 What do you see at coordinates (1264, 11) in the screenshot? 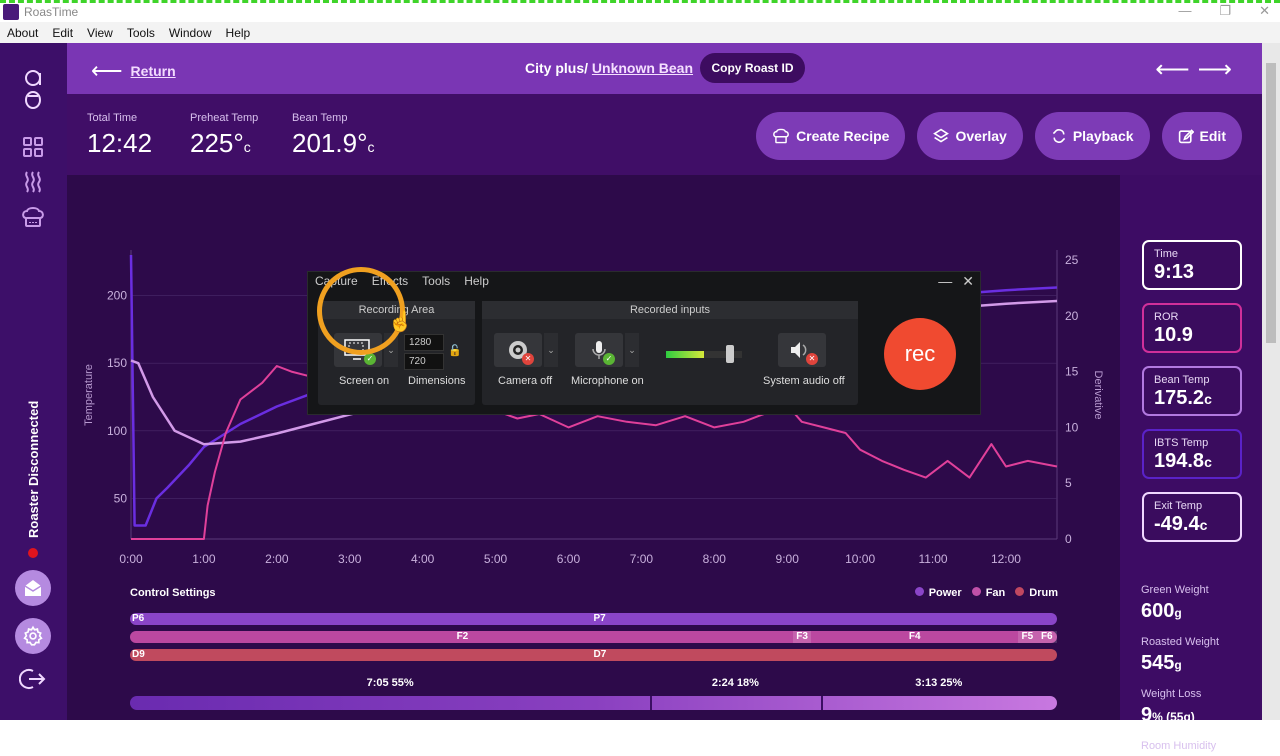
I see `close-icon: ✕` at bounding box center [1264, 11].